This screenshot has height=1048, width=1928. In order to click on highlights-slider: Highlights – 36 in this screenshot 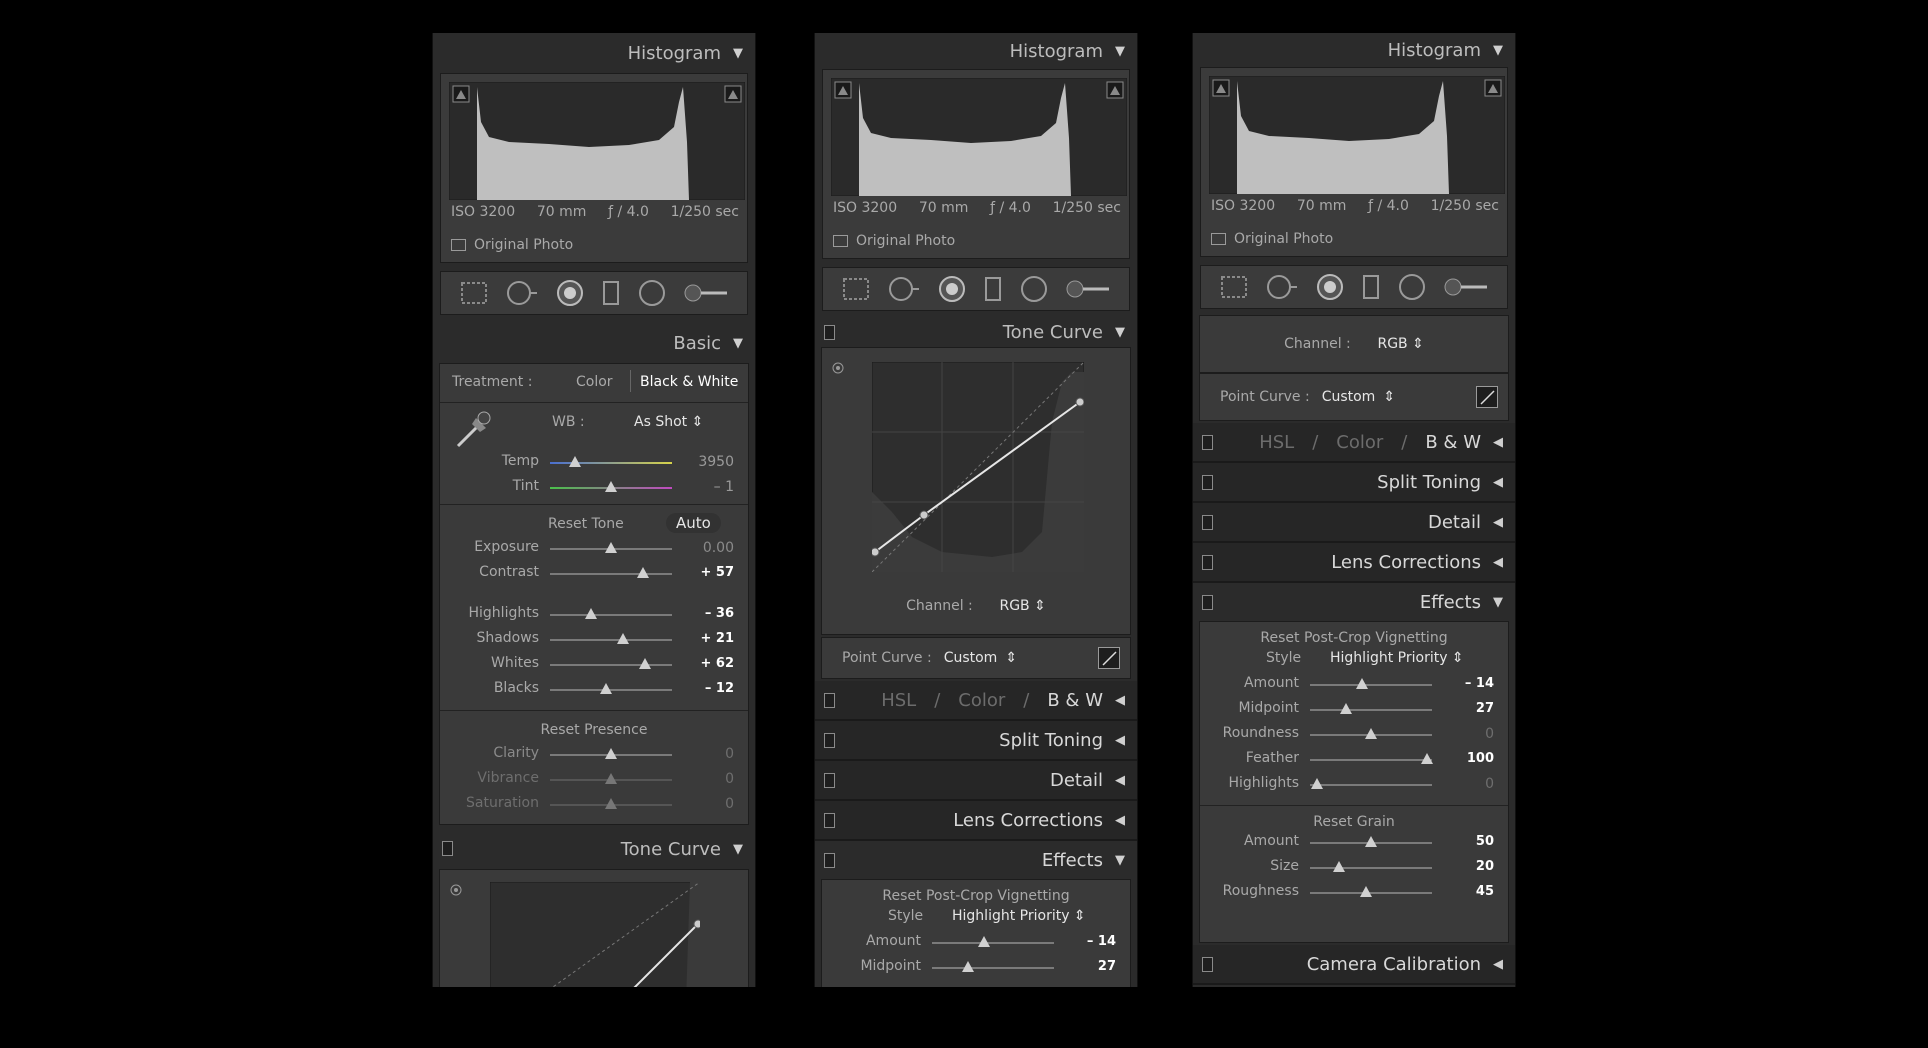, I will do `click(594, 614)`.